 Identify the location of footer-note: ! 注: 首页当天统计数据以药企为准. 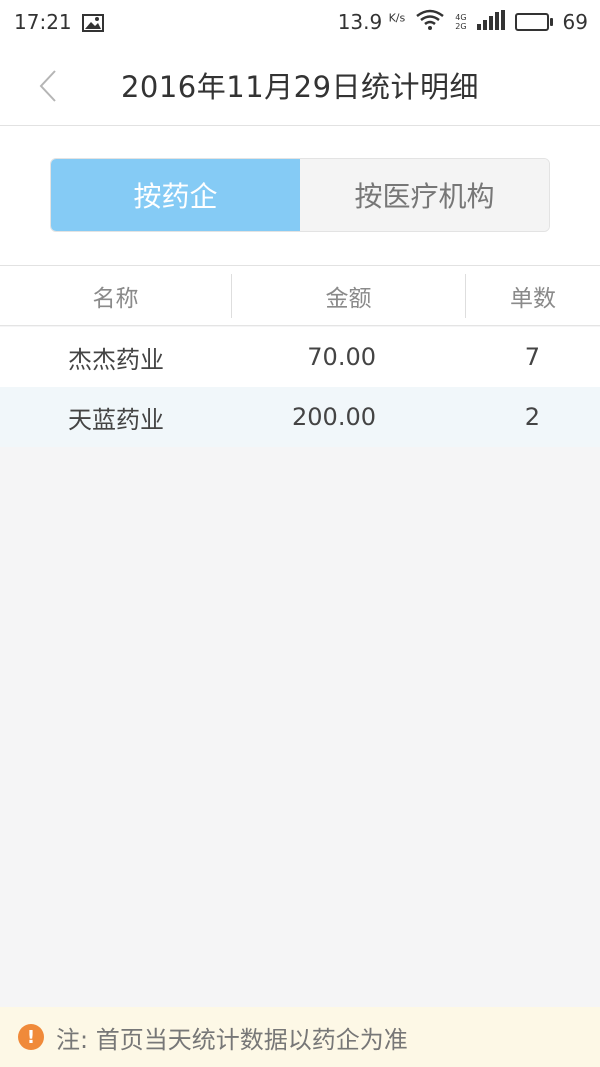
(300, 1037).